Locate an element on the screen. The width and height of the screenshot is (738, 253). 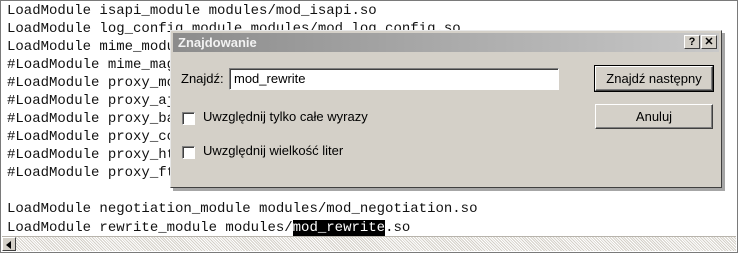
dialog-title: Znajdowanie is located at coordinates (217, 42).